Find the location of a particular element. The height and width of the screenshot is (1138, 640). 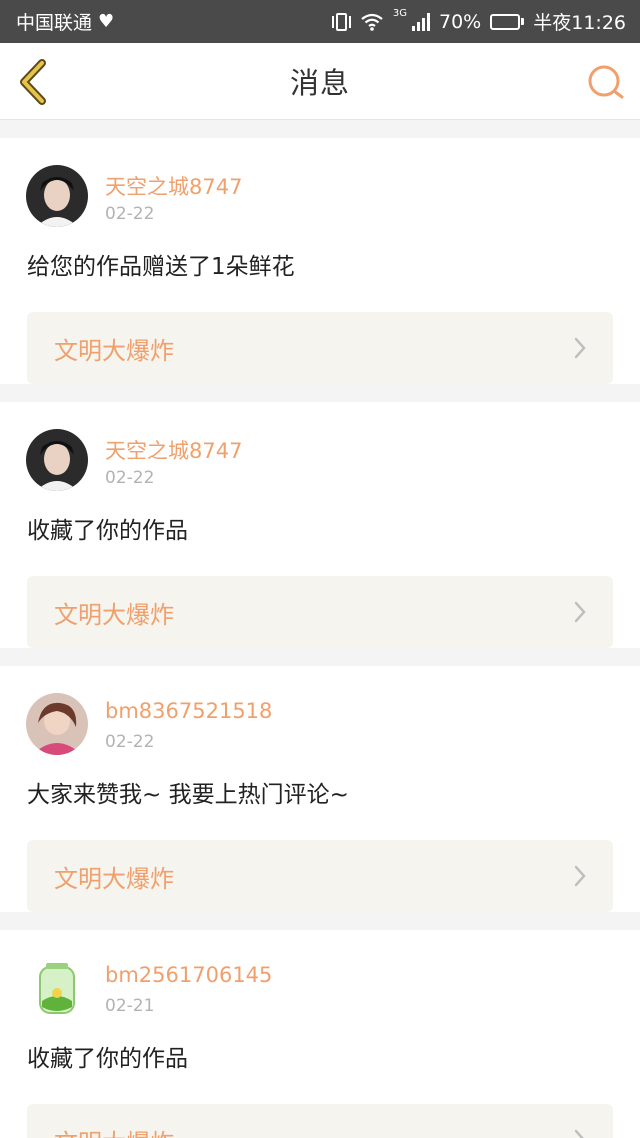

network-type-label: 3G is located at coordinates (399, 13).